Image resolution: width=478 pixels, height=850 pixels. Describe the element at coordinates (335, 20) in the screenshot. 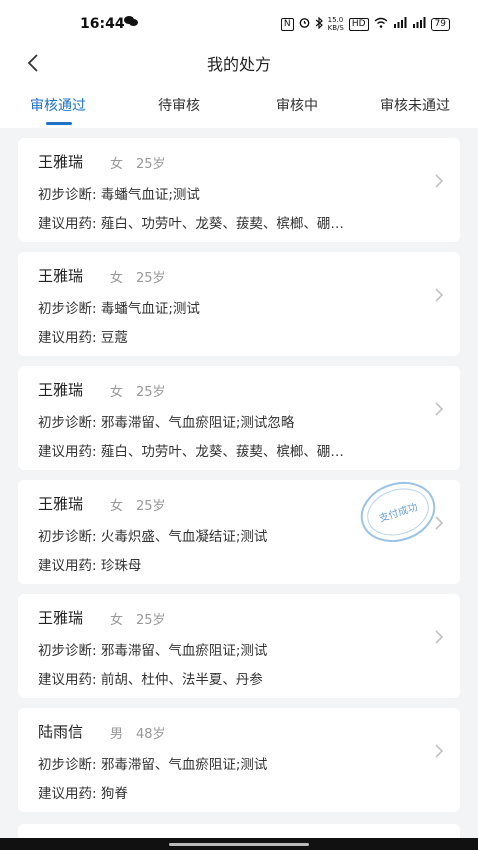

I see `network-speed-value: 15.0` at that location.